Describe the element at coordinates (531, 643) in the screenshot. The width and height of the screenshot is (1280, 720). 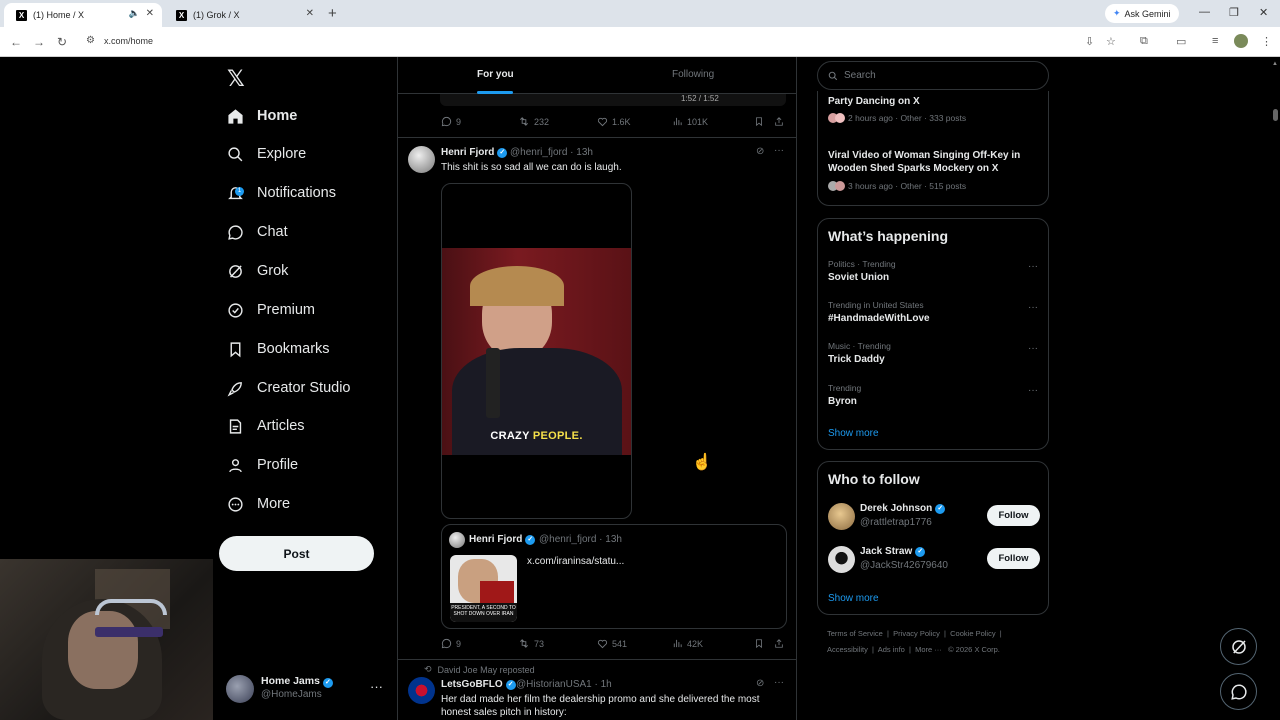
I see `repost-button: 73` at that location.